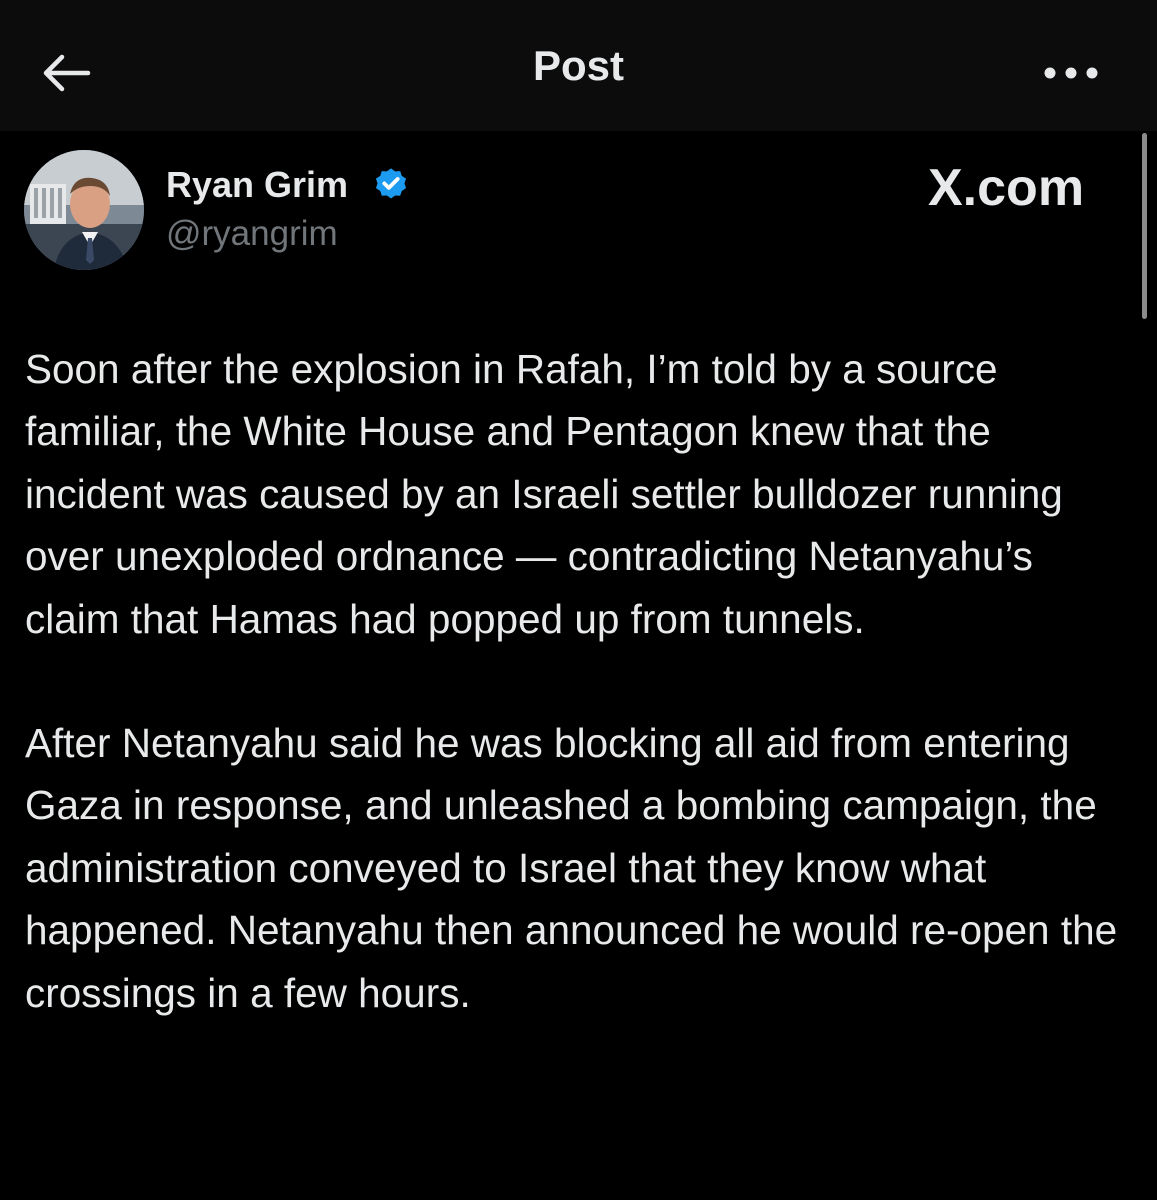 The image size is (1157, 1200). Describe the element at coordinates (257, 185) in the screenshot. I see `author-display-name: Ryan Grim` at that location.